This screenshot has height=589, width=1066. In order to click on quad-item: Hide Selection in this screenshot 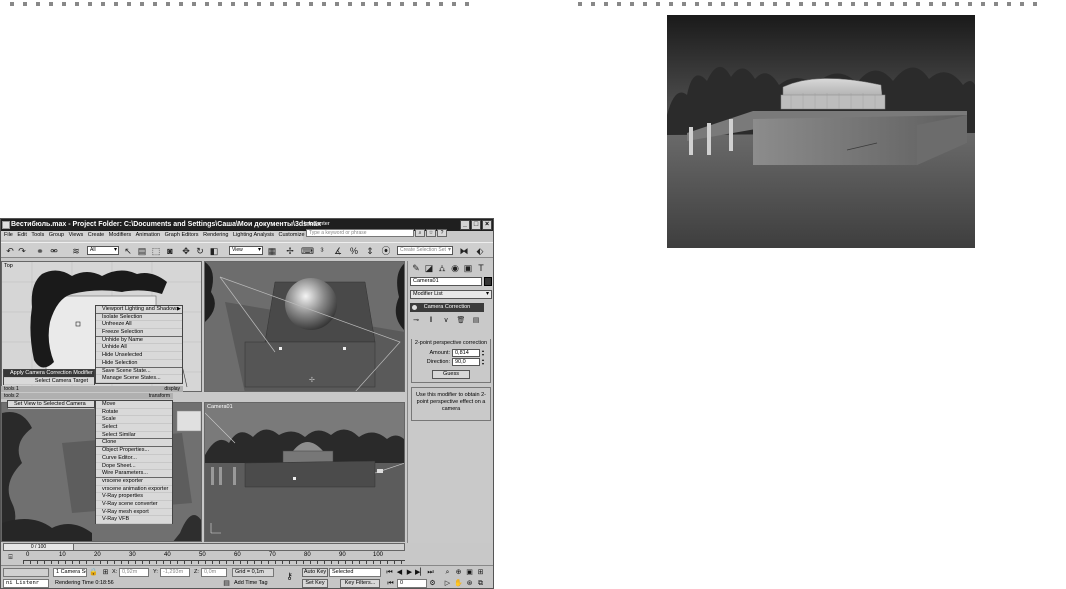, I will do `click(139, 364)`.